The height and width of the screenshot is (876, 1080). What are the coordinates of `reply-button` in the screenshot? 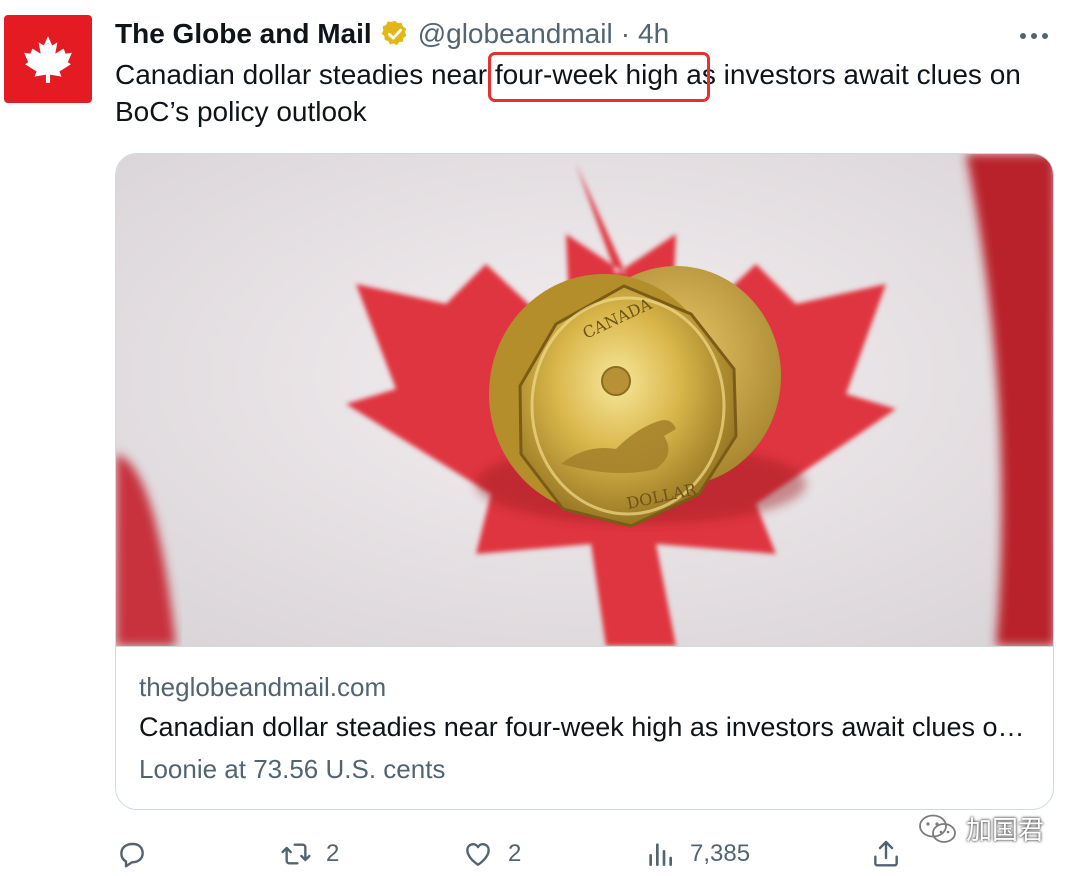 It's located at (139, 854).